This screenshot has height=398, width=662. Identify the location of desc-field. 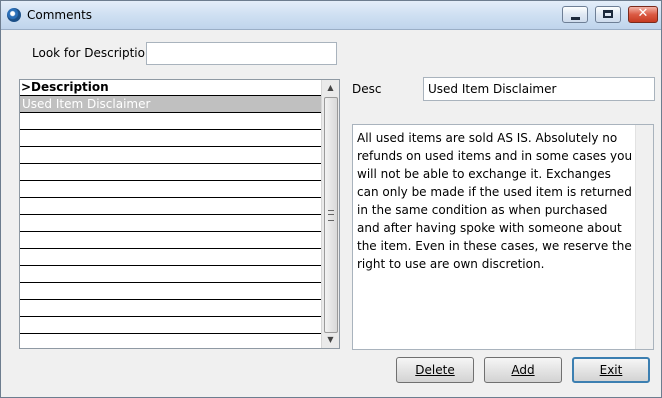
(539, 89).